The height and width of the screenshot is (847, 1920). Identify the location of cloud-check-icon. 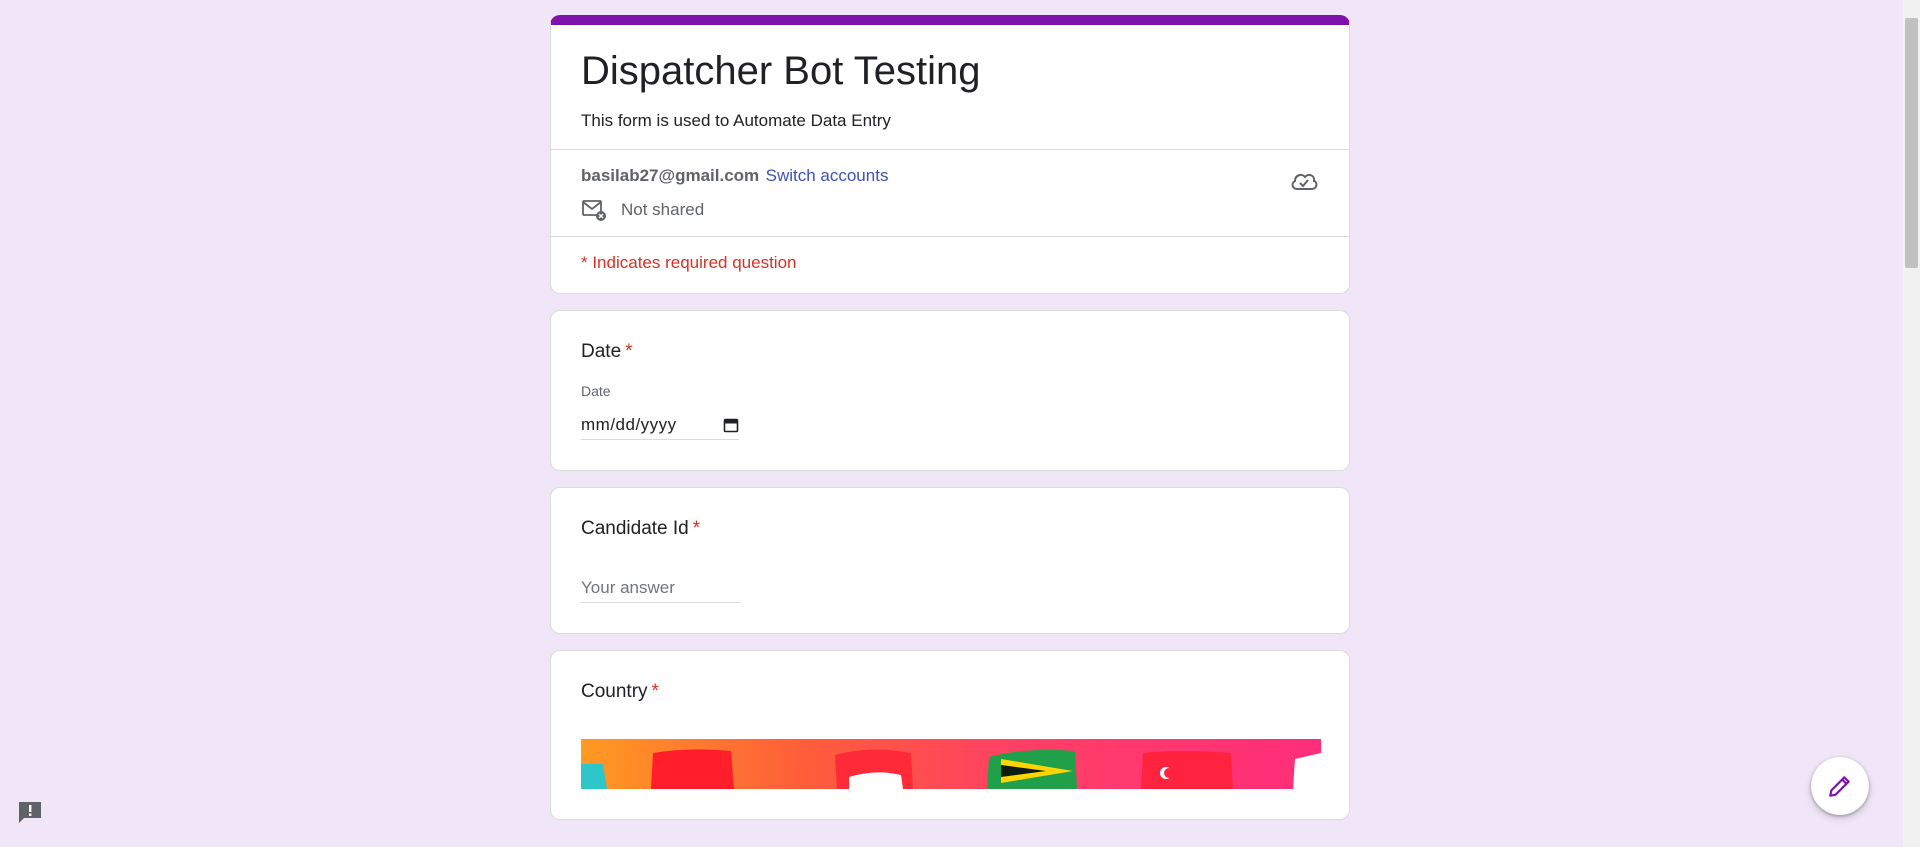
(1304, 181).